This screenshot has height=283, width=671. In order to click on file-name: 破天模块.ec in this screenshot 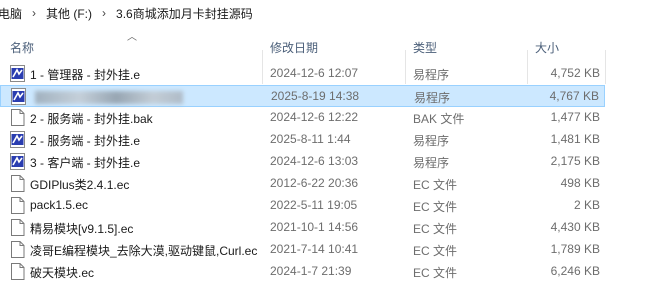, I will do `click(62, 273)`.